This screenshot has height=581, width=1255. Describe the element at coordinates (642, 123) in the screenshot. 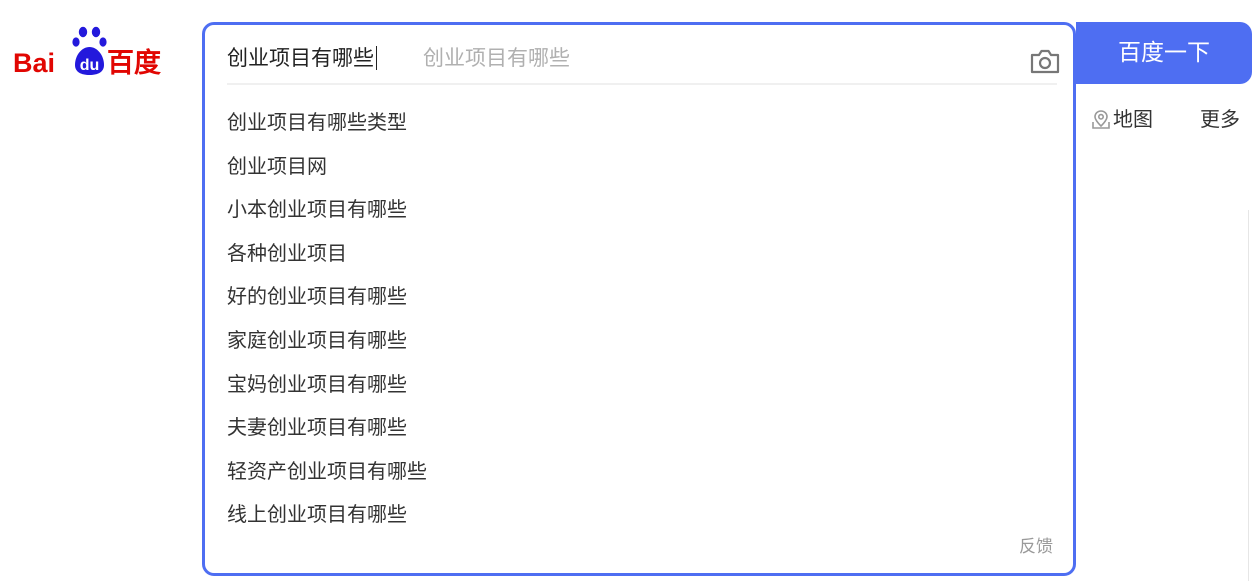

I see `suggestion-item: 创业项目有哪些类型` at that location.